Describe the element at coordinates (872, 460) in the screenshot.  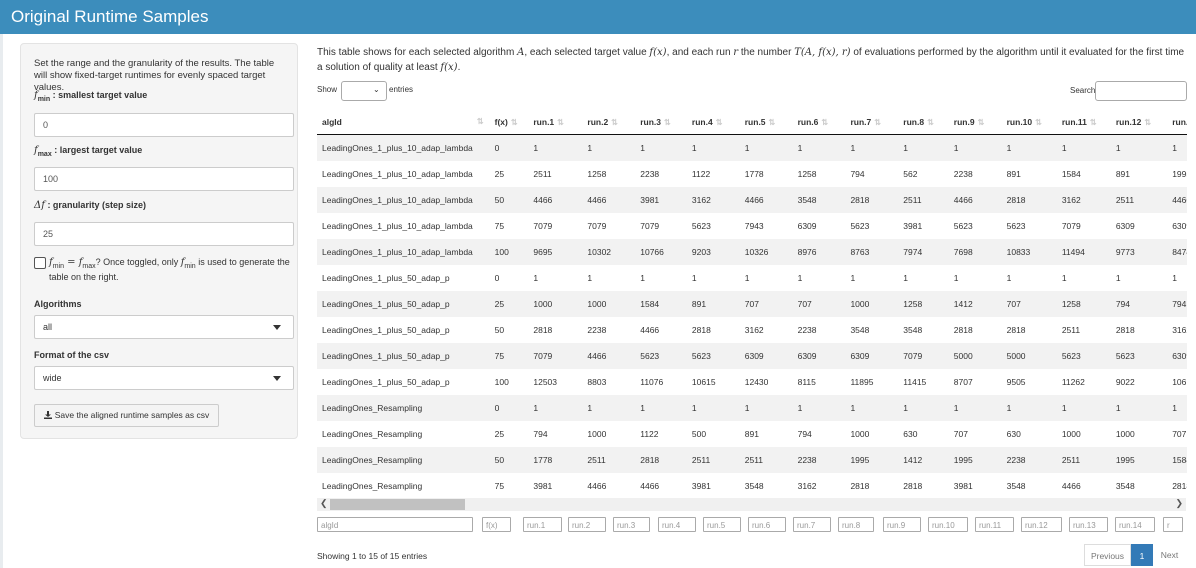
I see `table-cell: 1995` at that location.